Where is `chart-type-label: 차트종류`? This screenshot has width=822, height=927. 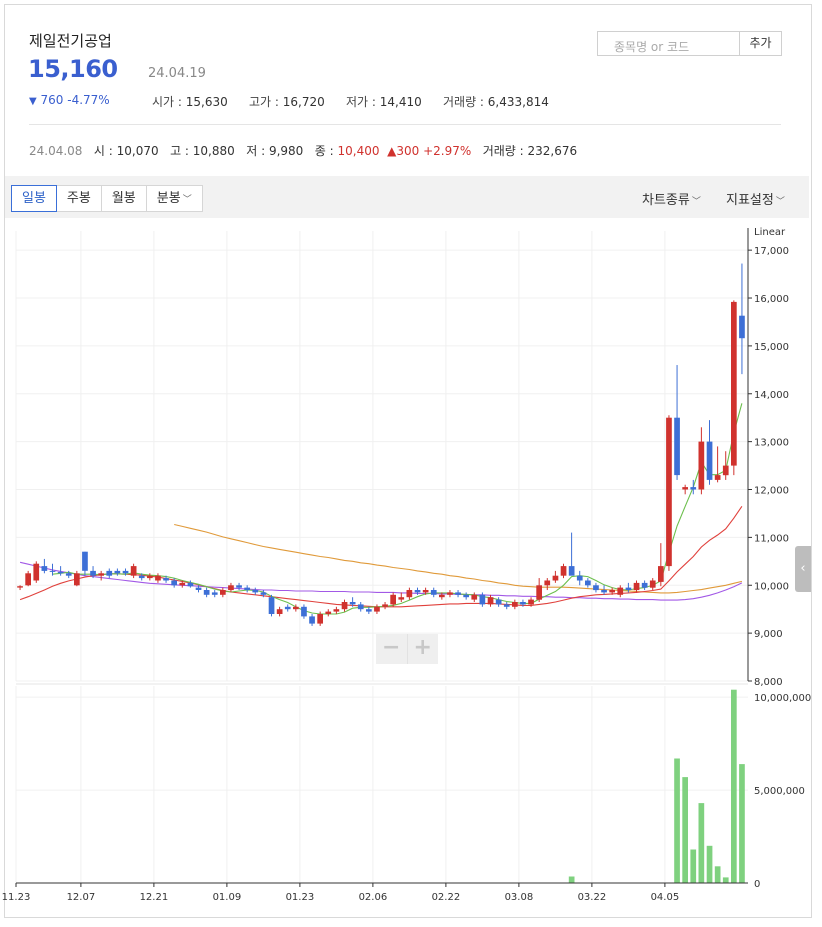
chart-type-label: 차트종류 is located at coordinates (666, 200).